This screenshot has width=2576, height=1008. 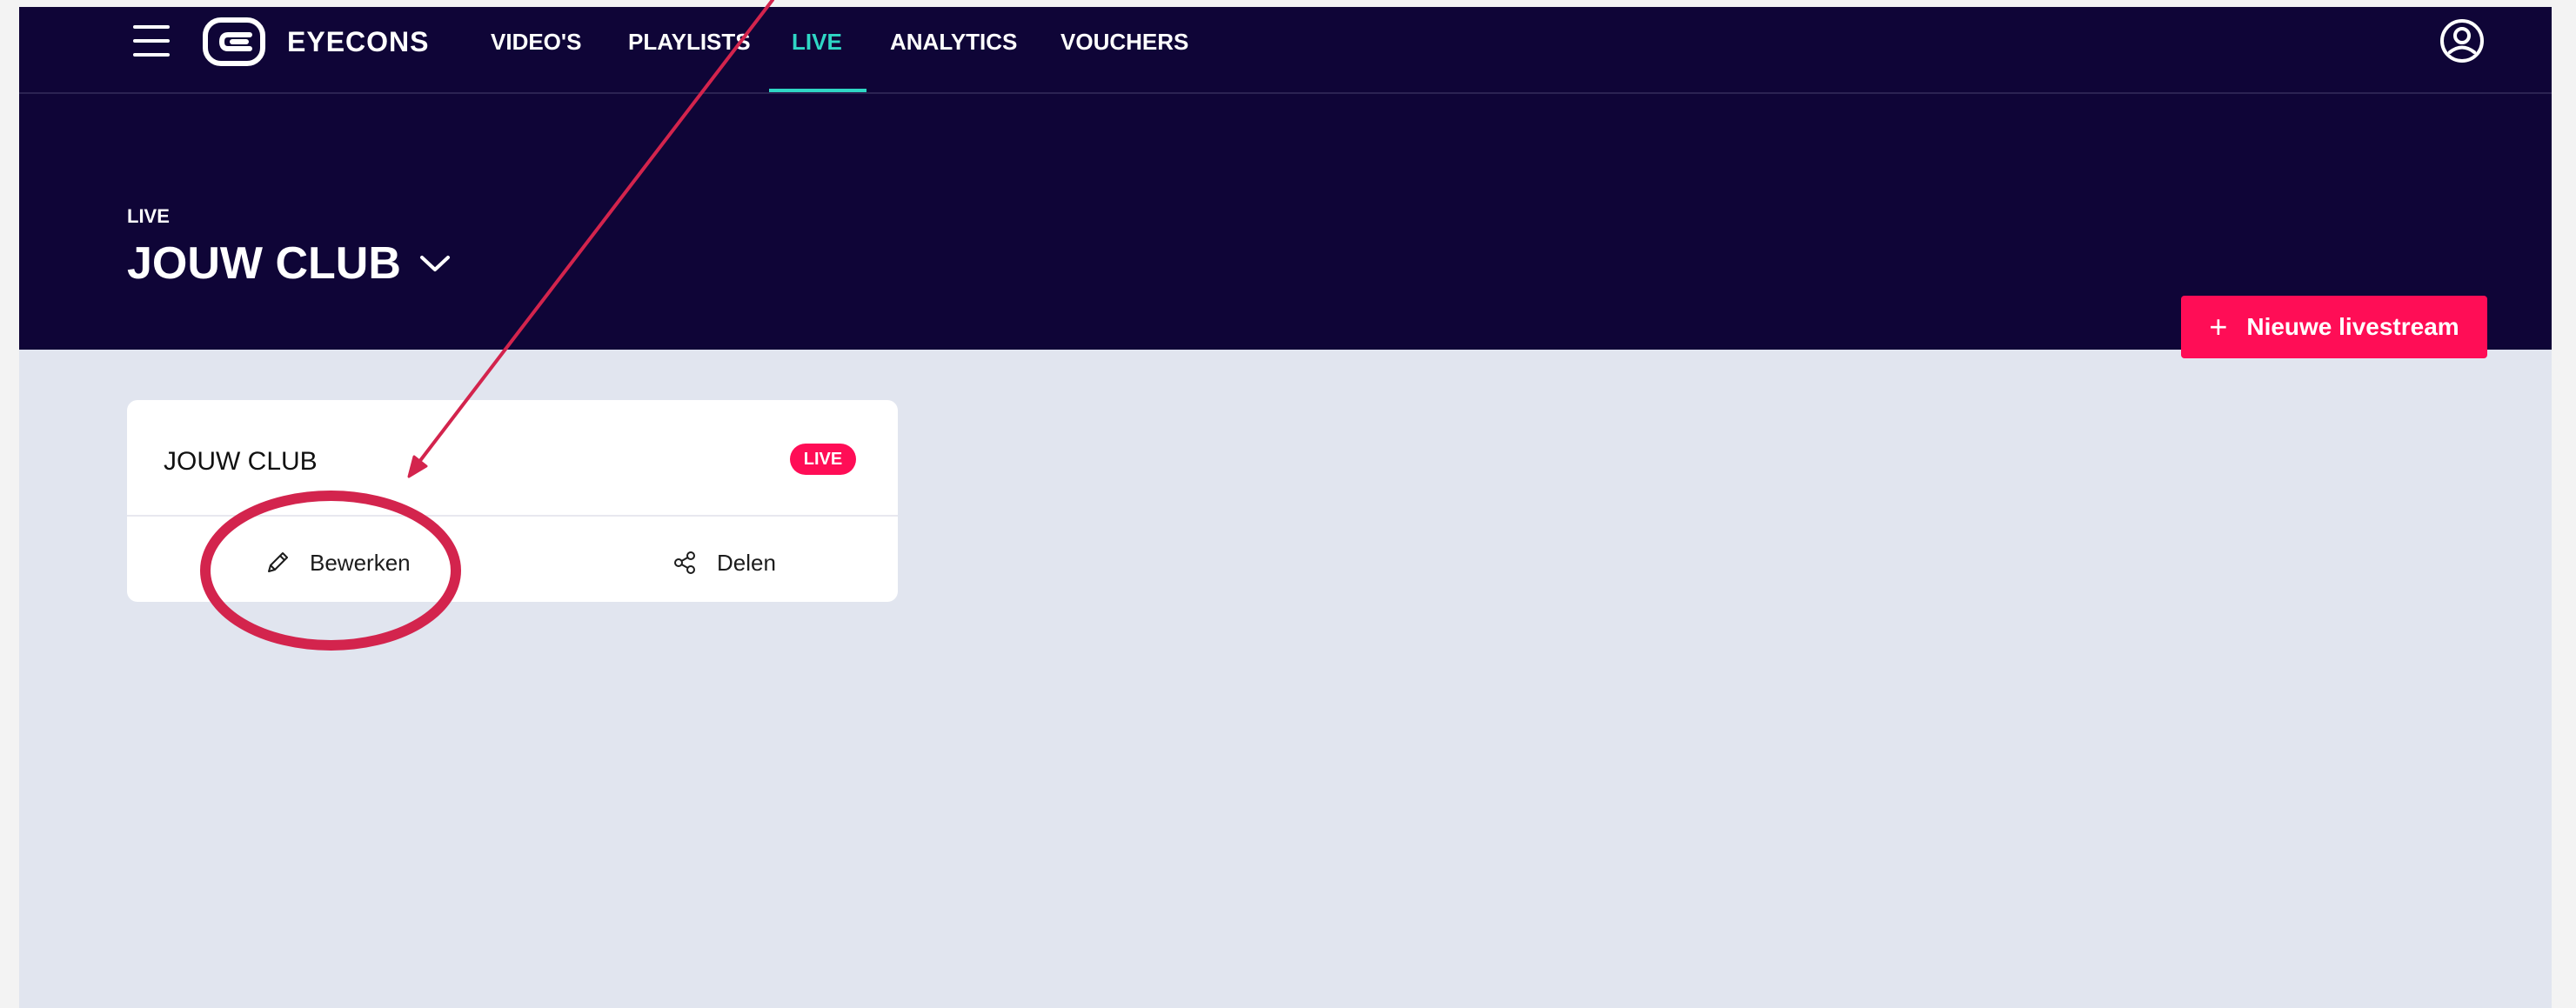 I want to click on new-livestream-button: + Nieuwe livestream, so click(x=2334, y=327).